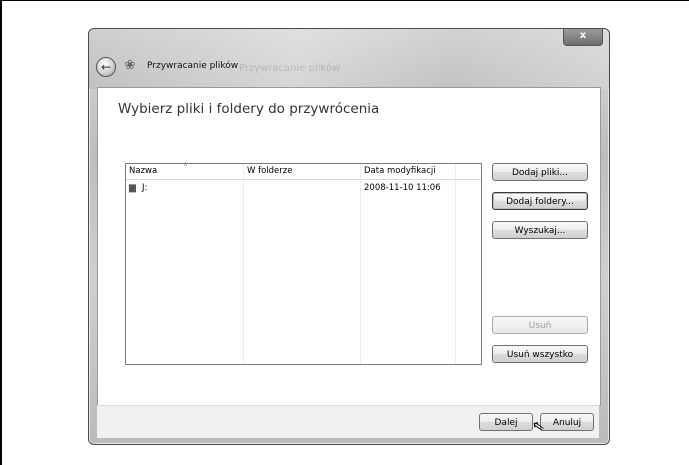 Image resolution: width=689 pixels, height=465 pixels. Describe the element at coordinates (106, 67) in the screenshot. I see `back-arrow-icon: ←` at that location.